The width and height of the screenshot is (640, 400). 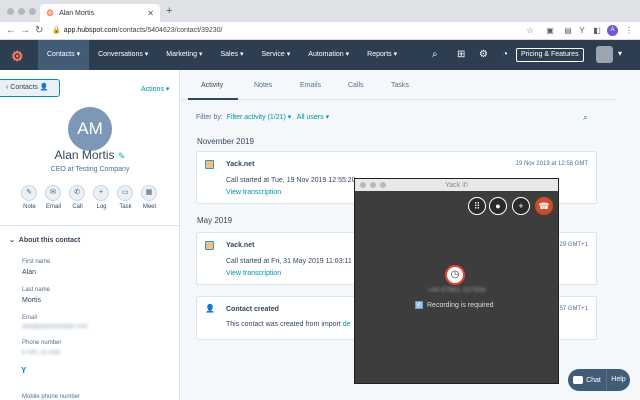 What do you see at coordinates (53, 193) in the screenshot?
I see `email-icon: ✉` at bounding box center [53, 193].